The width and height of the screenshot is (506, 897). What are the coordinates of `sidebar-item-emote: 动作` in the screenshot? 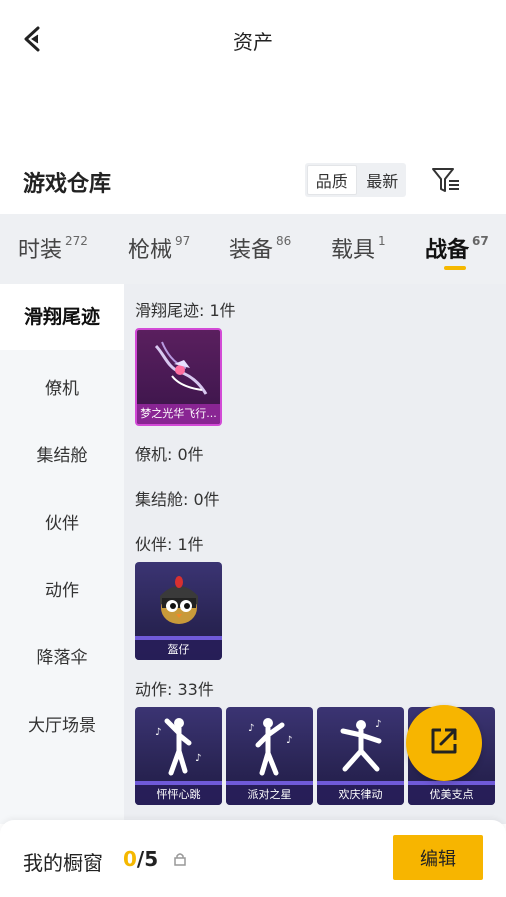 It's located at (62, 588).